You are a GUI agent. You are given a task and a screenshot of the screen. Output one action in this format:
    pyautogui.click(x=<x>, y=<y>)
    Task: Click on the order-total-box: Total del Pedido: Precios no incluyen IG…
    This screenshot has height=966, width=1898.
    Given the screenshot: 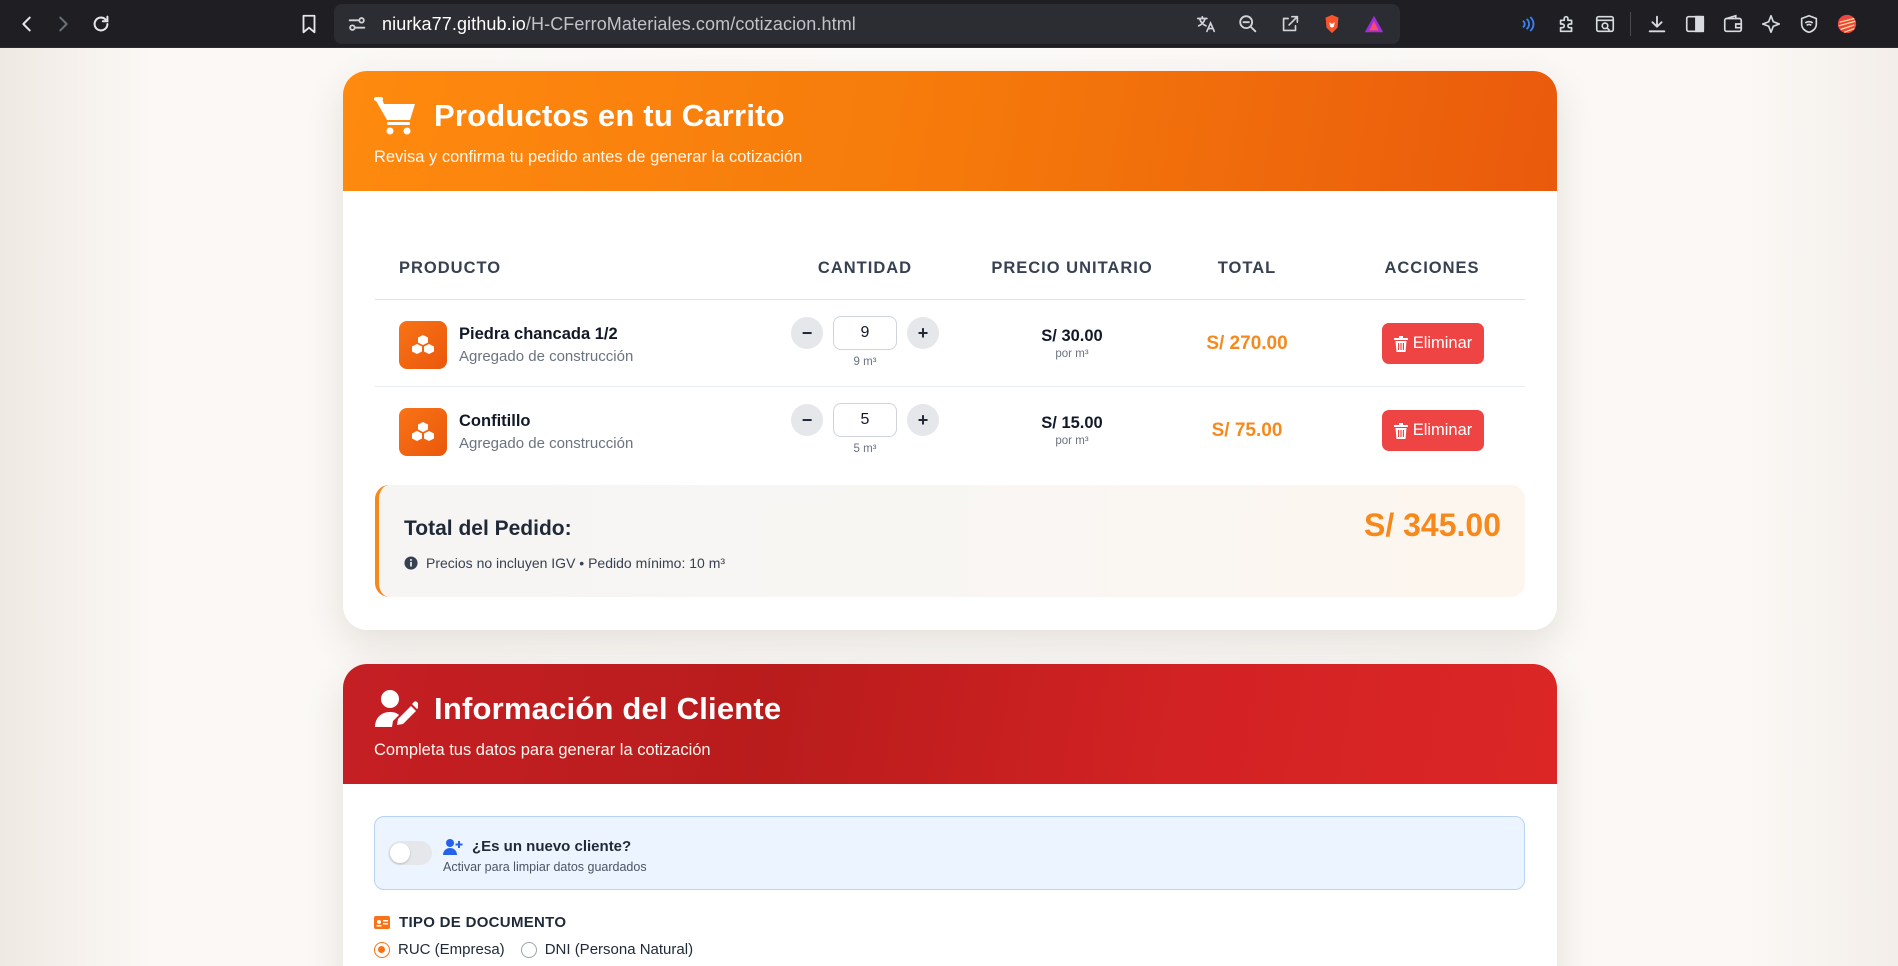 What is the action you would take?
    pyautogui.click(x=950, y=541)
    